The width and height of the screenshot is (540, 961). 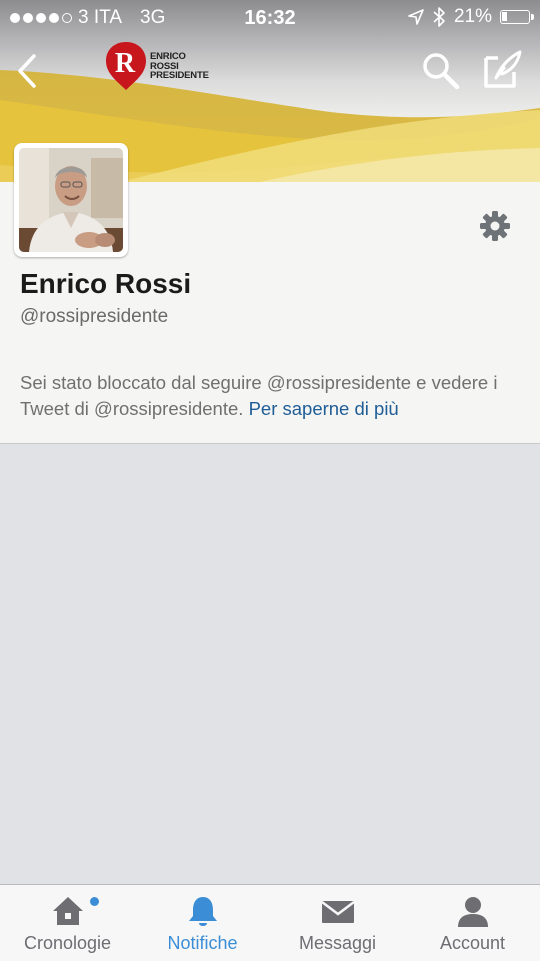 I want to click on header-logo: R ENRICO ROSSI PRESIDENTE, so click(x=164, y=66).